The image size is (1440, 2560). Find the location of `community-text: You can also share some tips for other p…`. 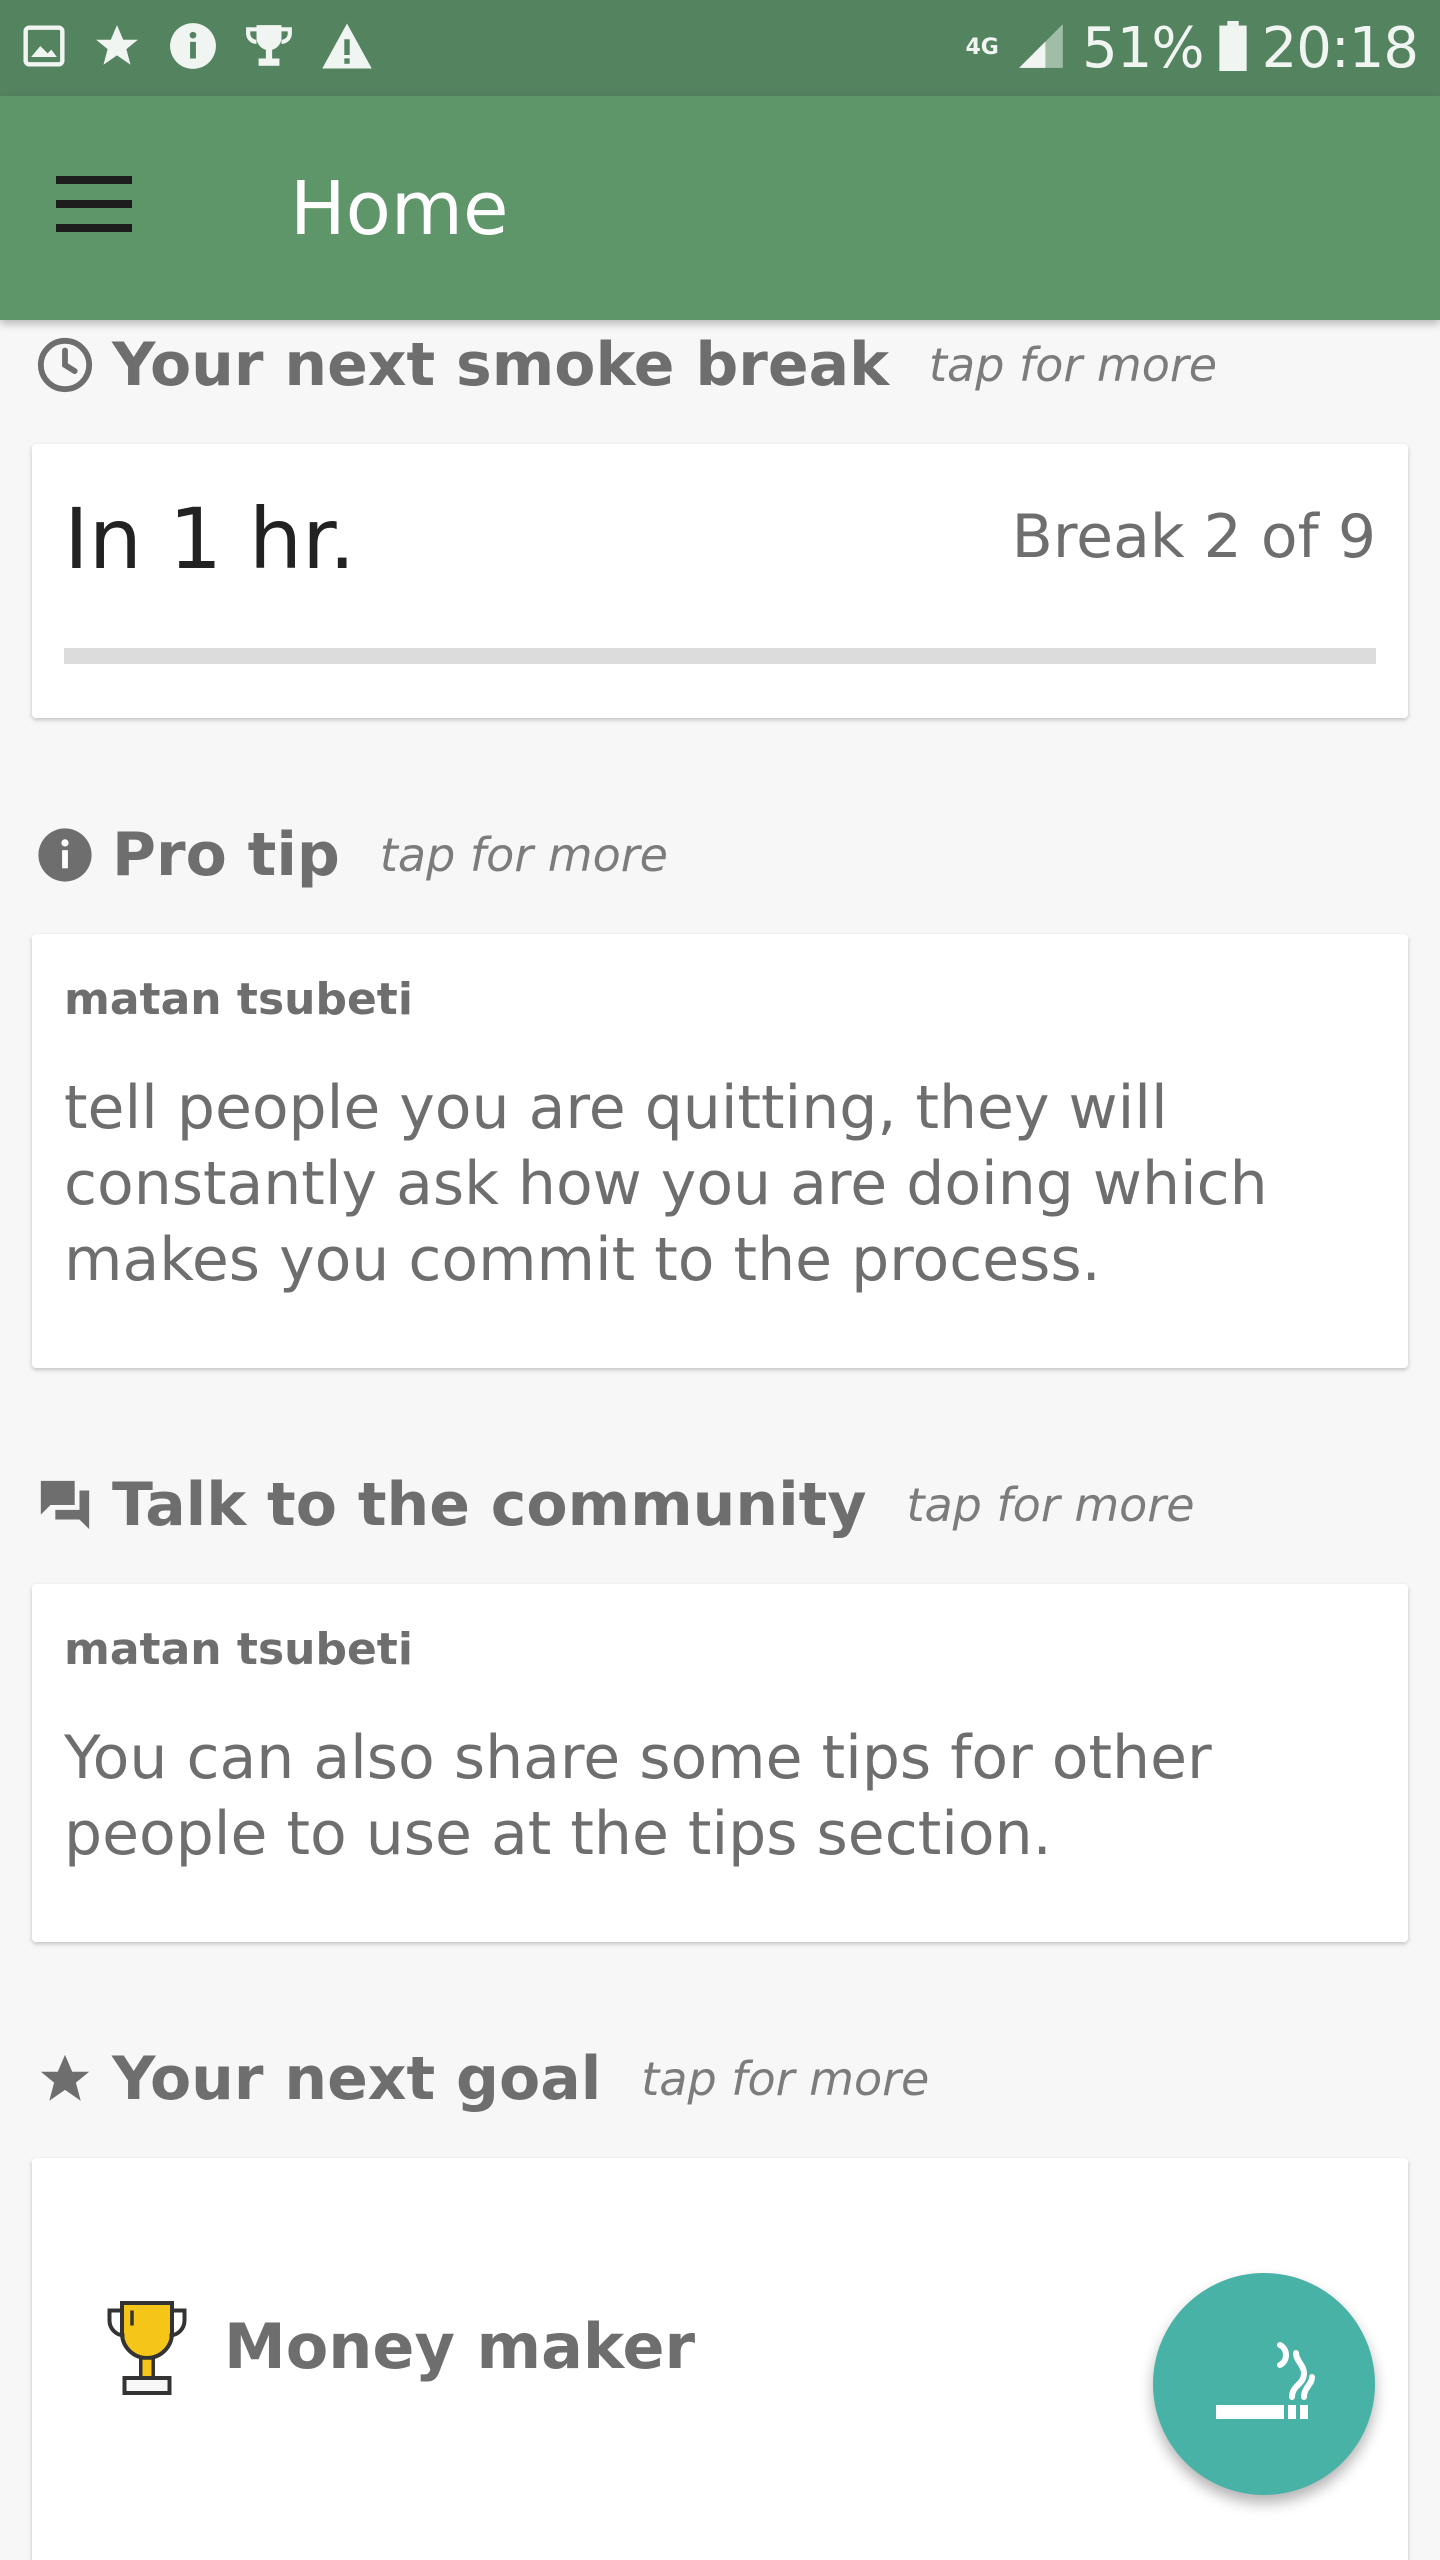

community-text: You can also share some tips for other p… is located at coordinates (638, 1796).